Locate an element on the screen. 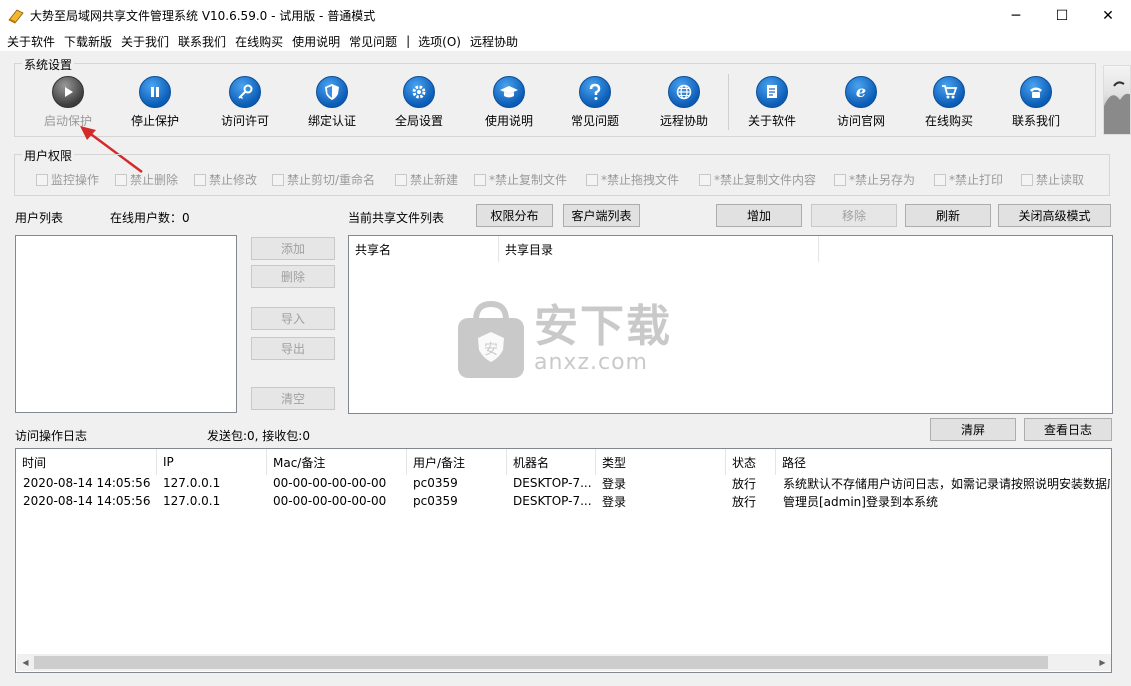 The image size is (1131, 686). about-software-button: 关于软件 is located at coordinates (772, 104).